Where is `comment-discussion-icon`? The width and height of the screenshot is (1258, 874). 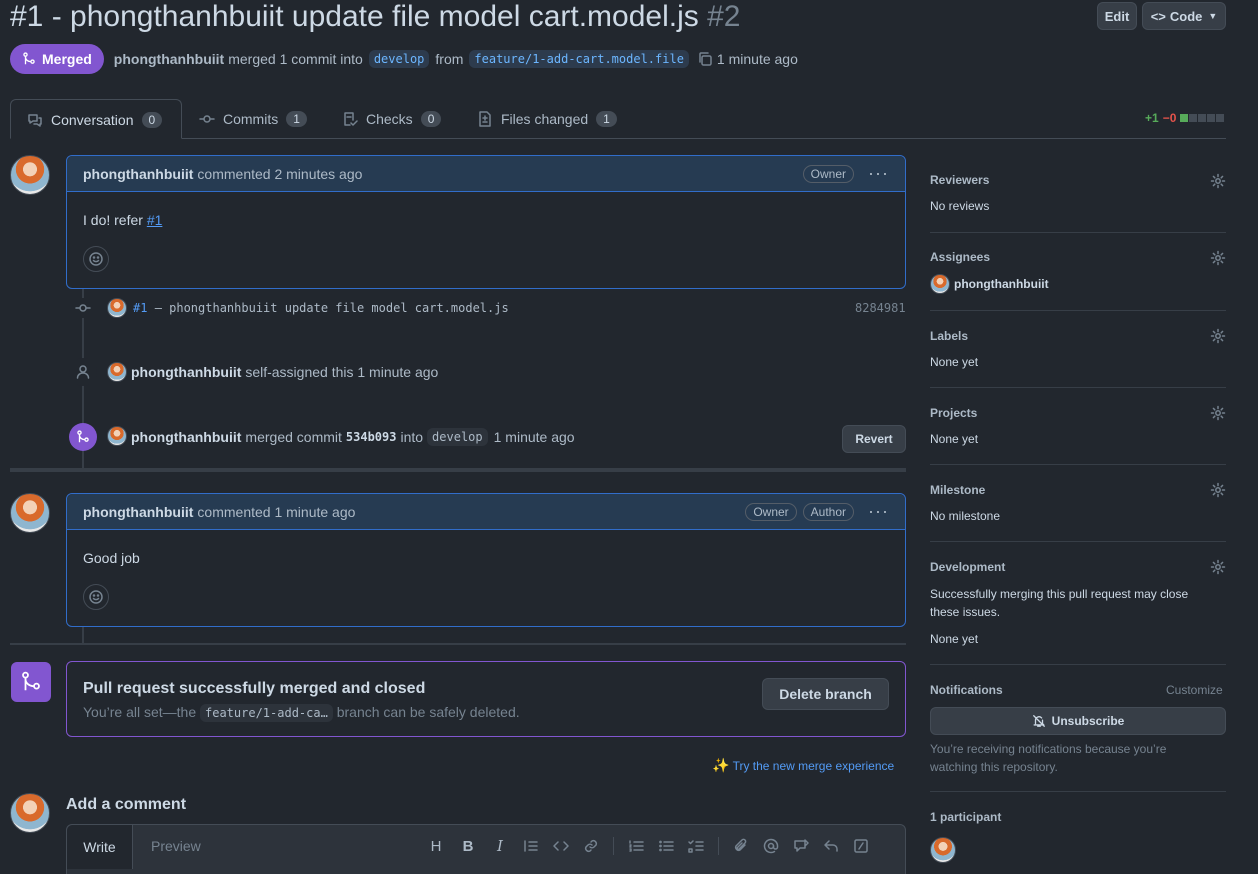
comment-discussion-icon is located at coordinates (35, 120).